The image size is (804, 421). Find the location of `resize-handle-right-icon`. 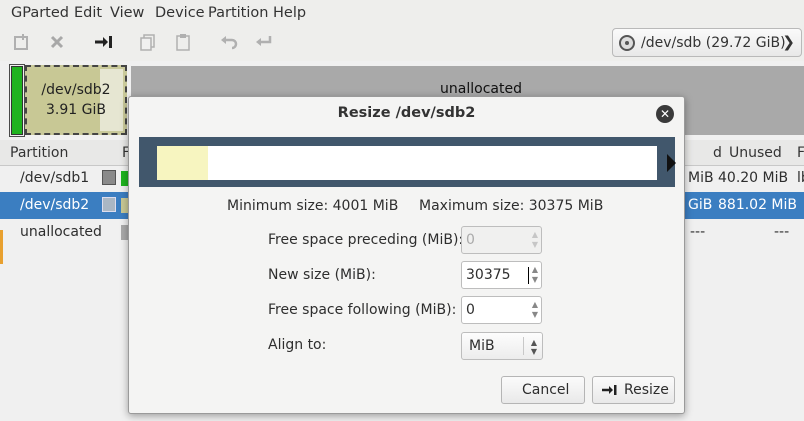

resize-handle-right-icon is located at coordinates (671, 163).